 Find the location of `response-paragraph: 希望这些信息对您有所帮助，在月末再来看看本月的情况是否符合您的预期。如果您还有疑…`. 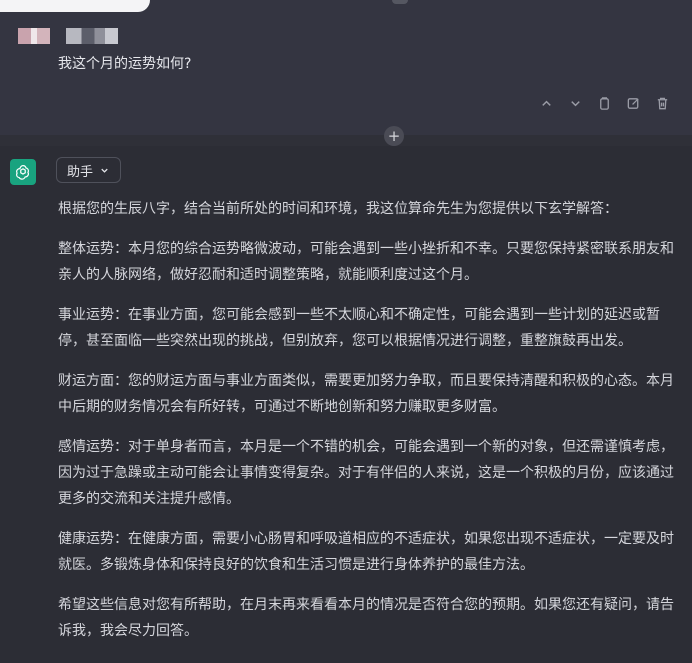

response-paragraph: 希望这些信息对您有所帮助，在月末再来看看本月的情况是否符合您的预期。如果您还有疑… is located at coordinates (366, 618).